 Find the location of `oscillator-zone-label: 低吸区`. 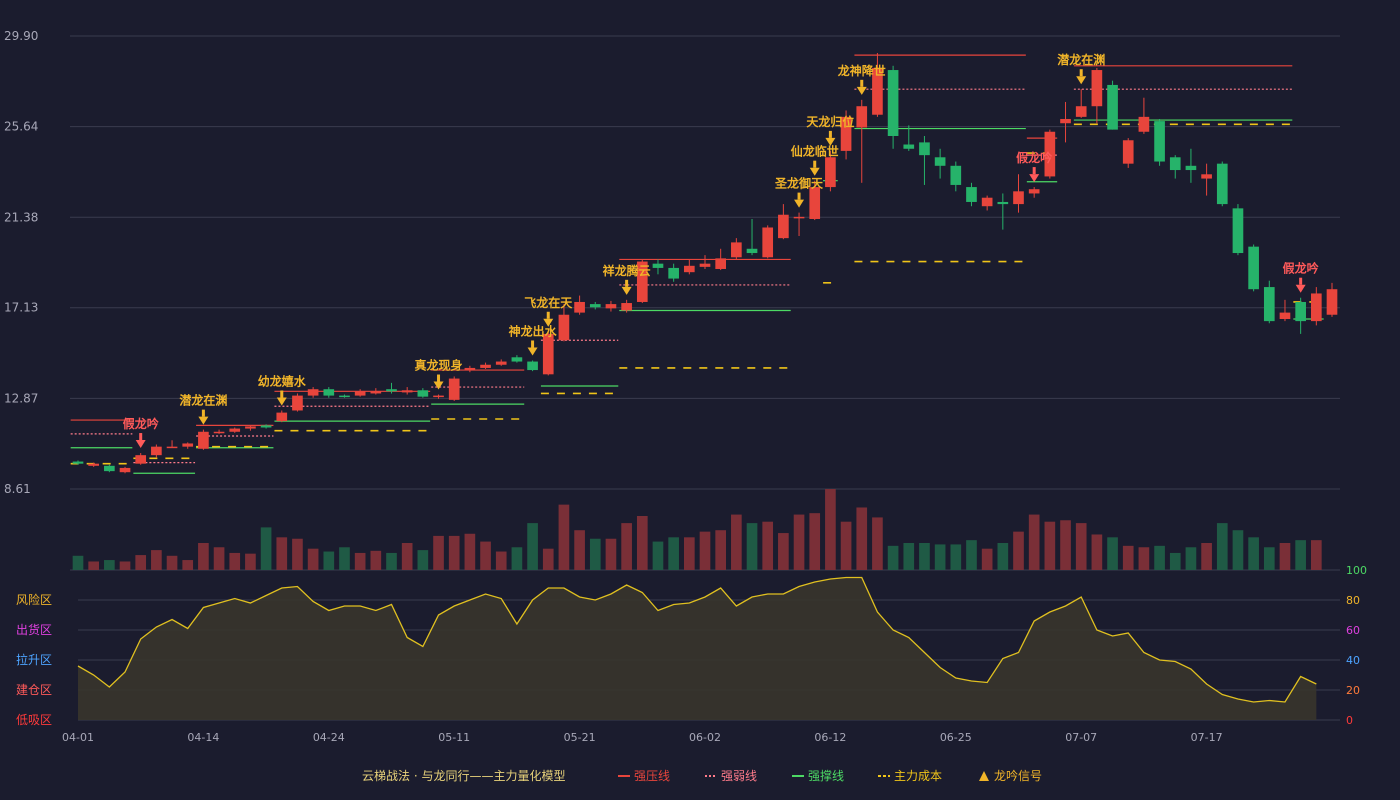

oscillator-zone-label: 低吸区 is located at coordinates (34, 720).